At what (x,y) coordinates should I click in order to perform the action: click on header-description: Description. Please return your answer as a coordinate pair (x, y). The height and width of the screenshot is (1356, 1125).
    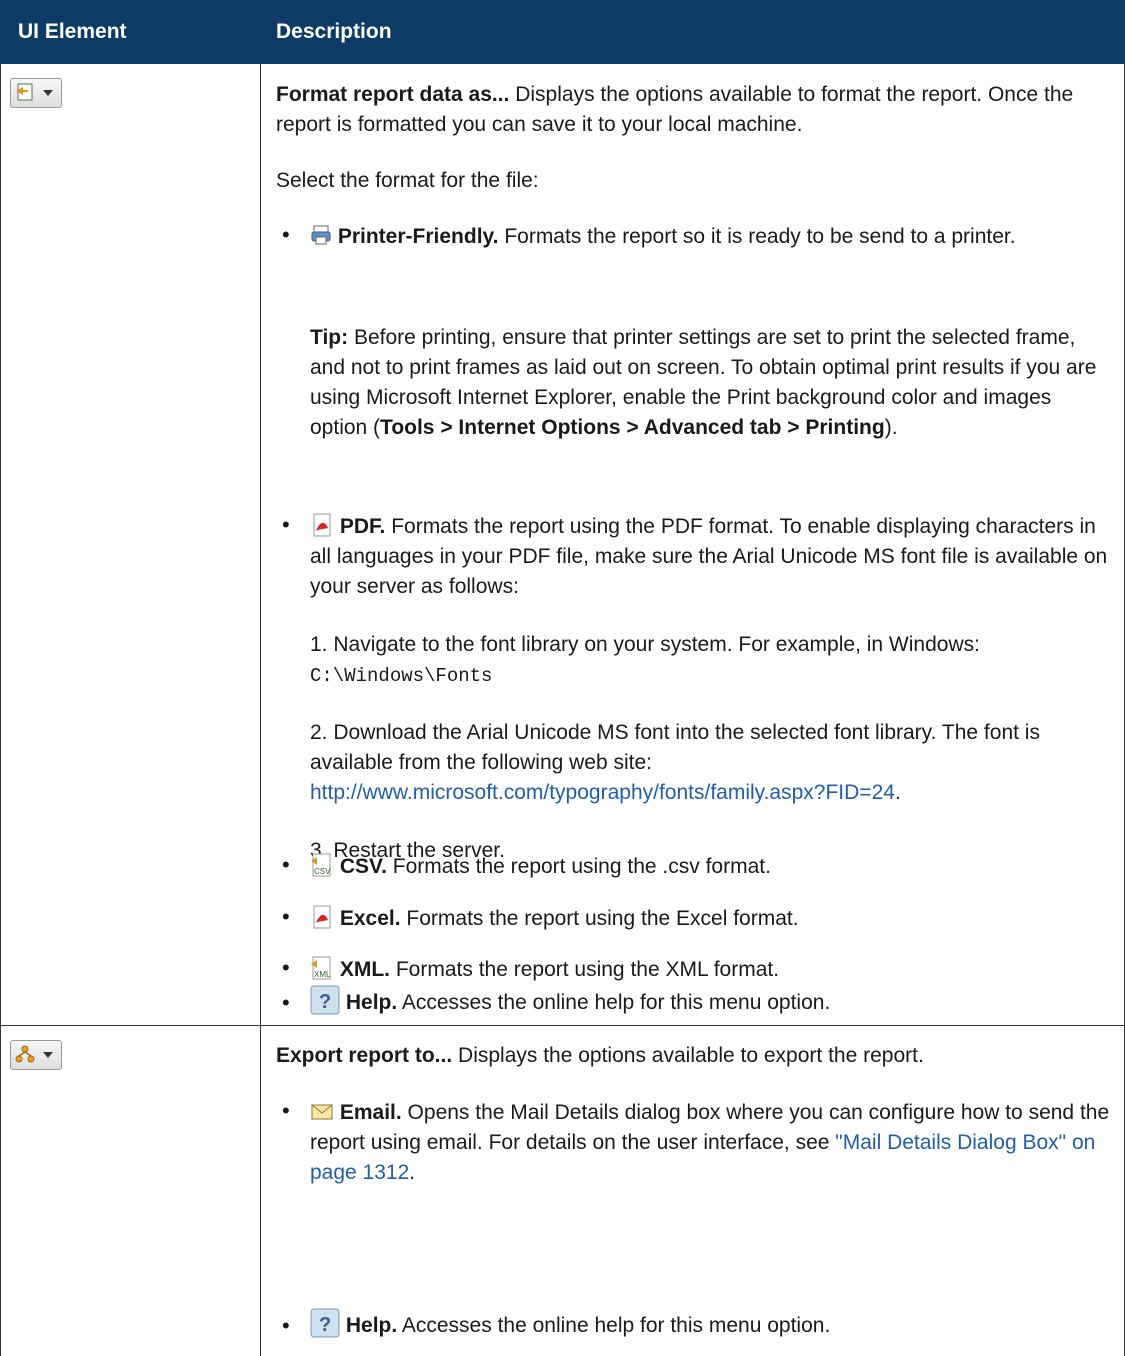
    Looking at the image, I should click on (334, 31).